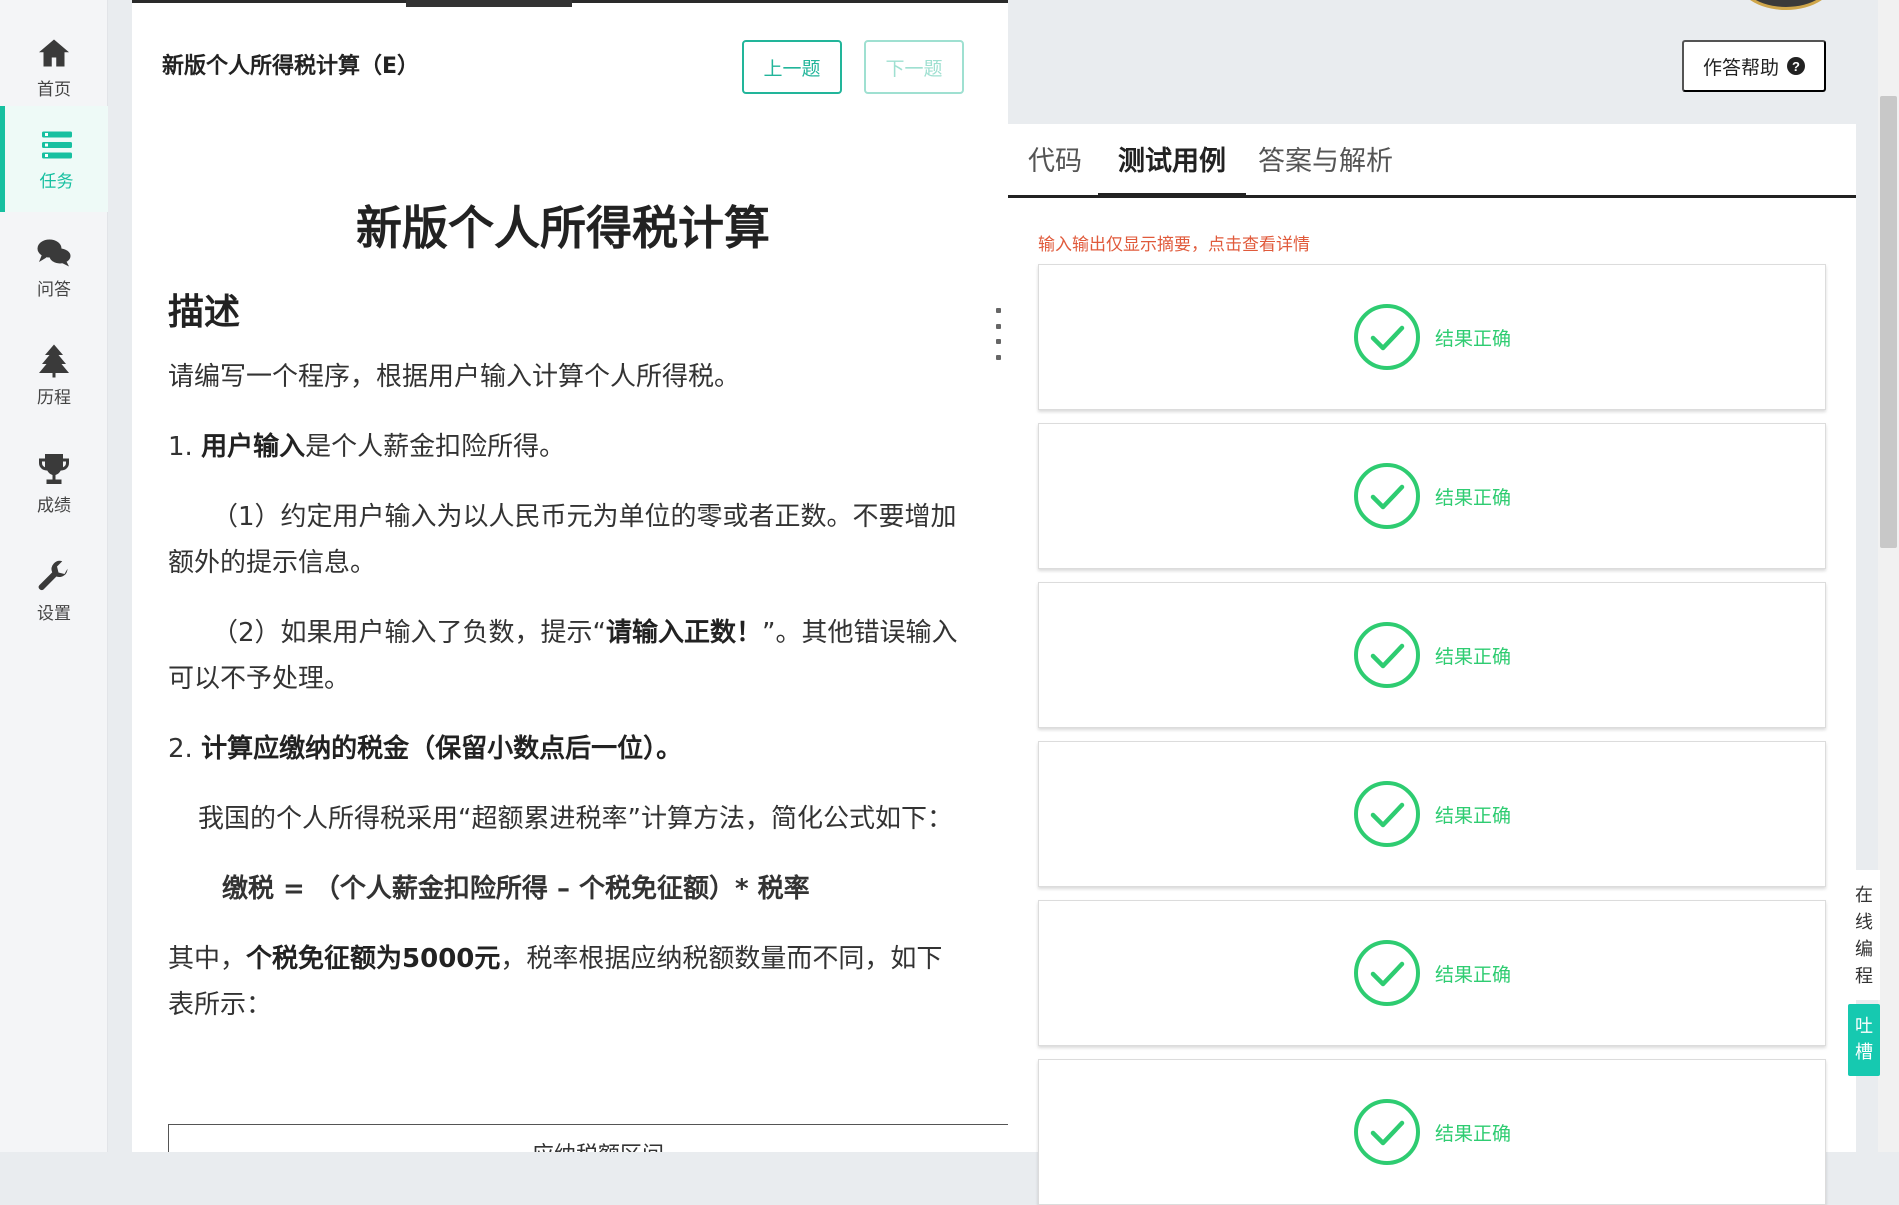 The width and height of the screenshot is (1899, 1205). I want to click on chat-icon, so click(54, 252).